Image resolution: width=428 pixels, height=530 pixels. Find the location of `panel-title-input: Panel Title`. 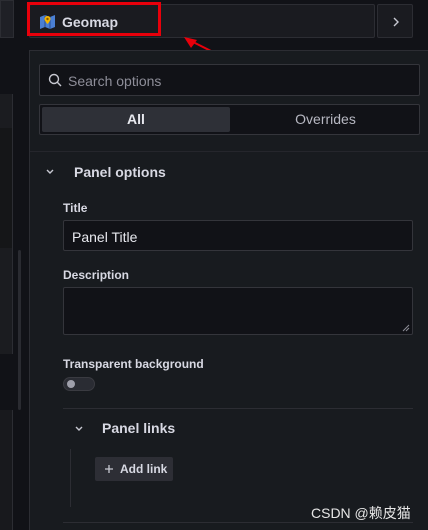

panel-title-input: Panel Title is located at coordinates (238, 235).